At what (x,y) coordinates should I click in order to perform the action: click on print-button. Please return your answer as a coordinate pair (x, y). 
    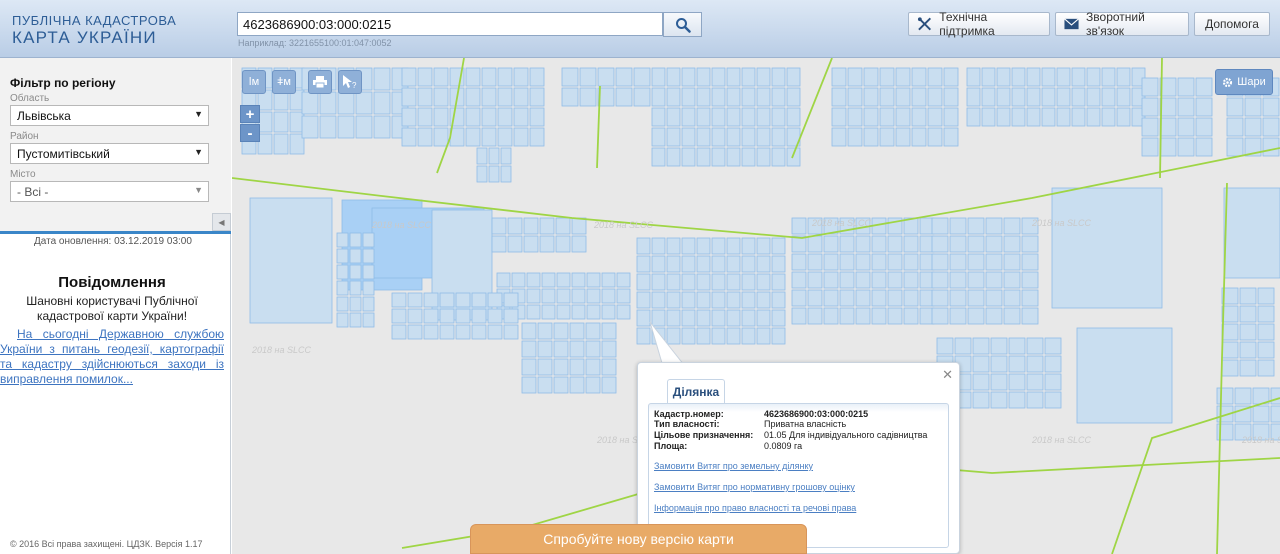
    Looking at the image, I should click on (320, 82).